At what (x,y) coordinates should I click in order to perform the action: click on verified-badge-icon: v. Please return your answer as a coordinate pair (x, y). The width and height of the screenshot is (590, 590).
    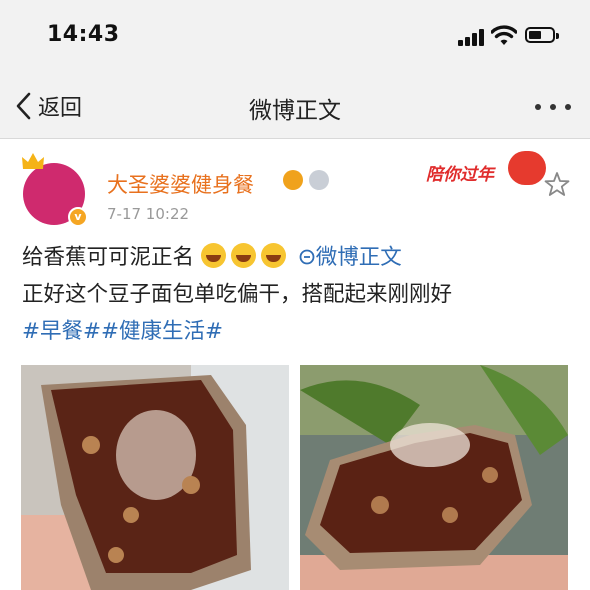
    Looking at the image, I should click on (78, 217).